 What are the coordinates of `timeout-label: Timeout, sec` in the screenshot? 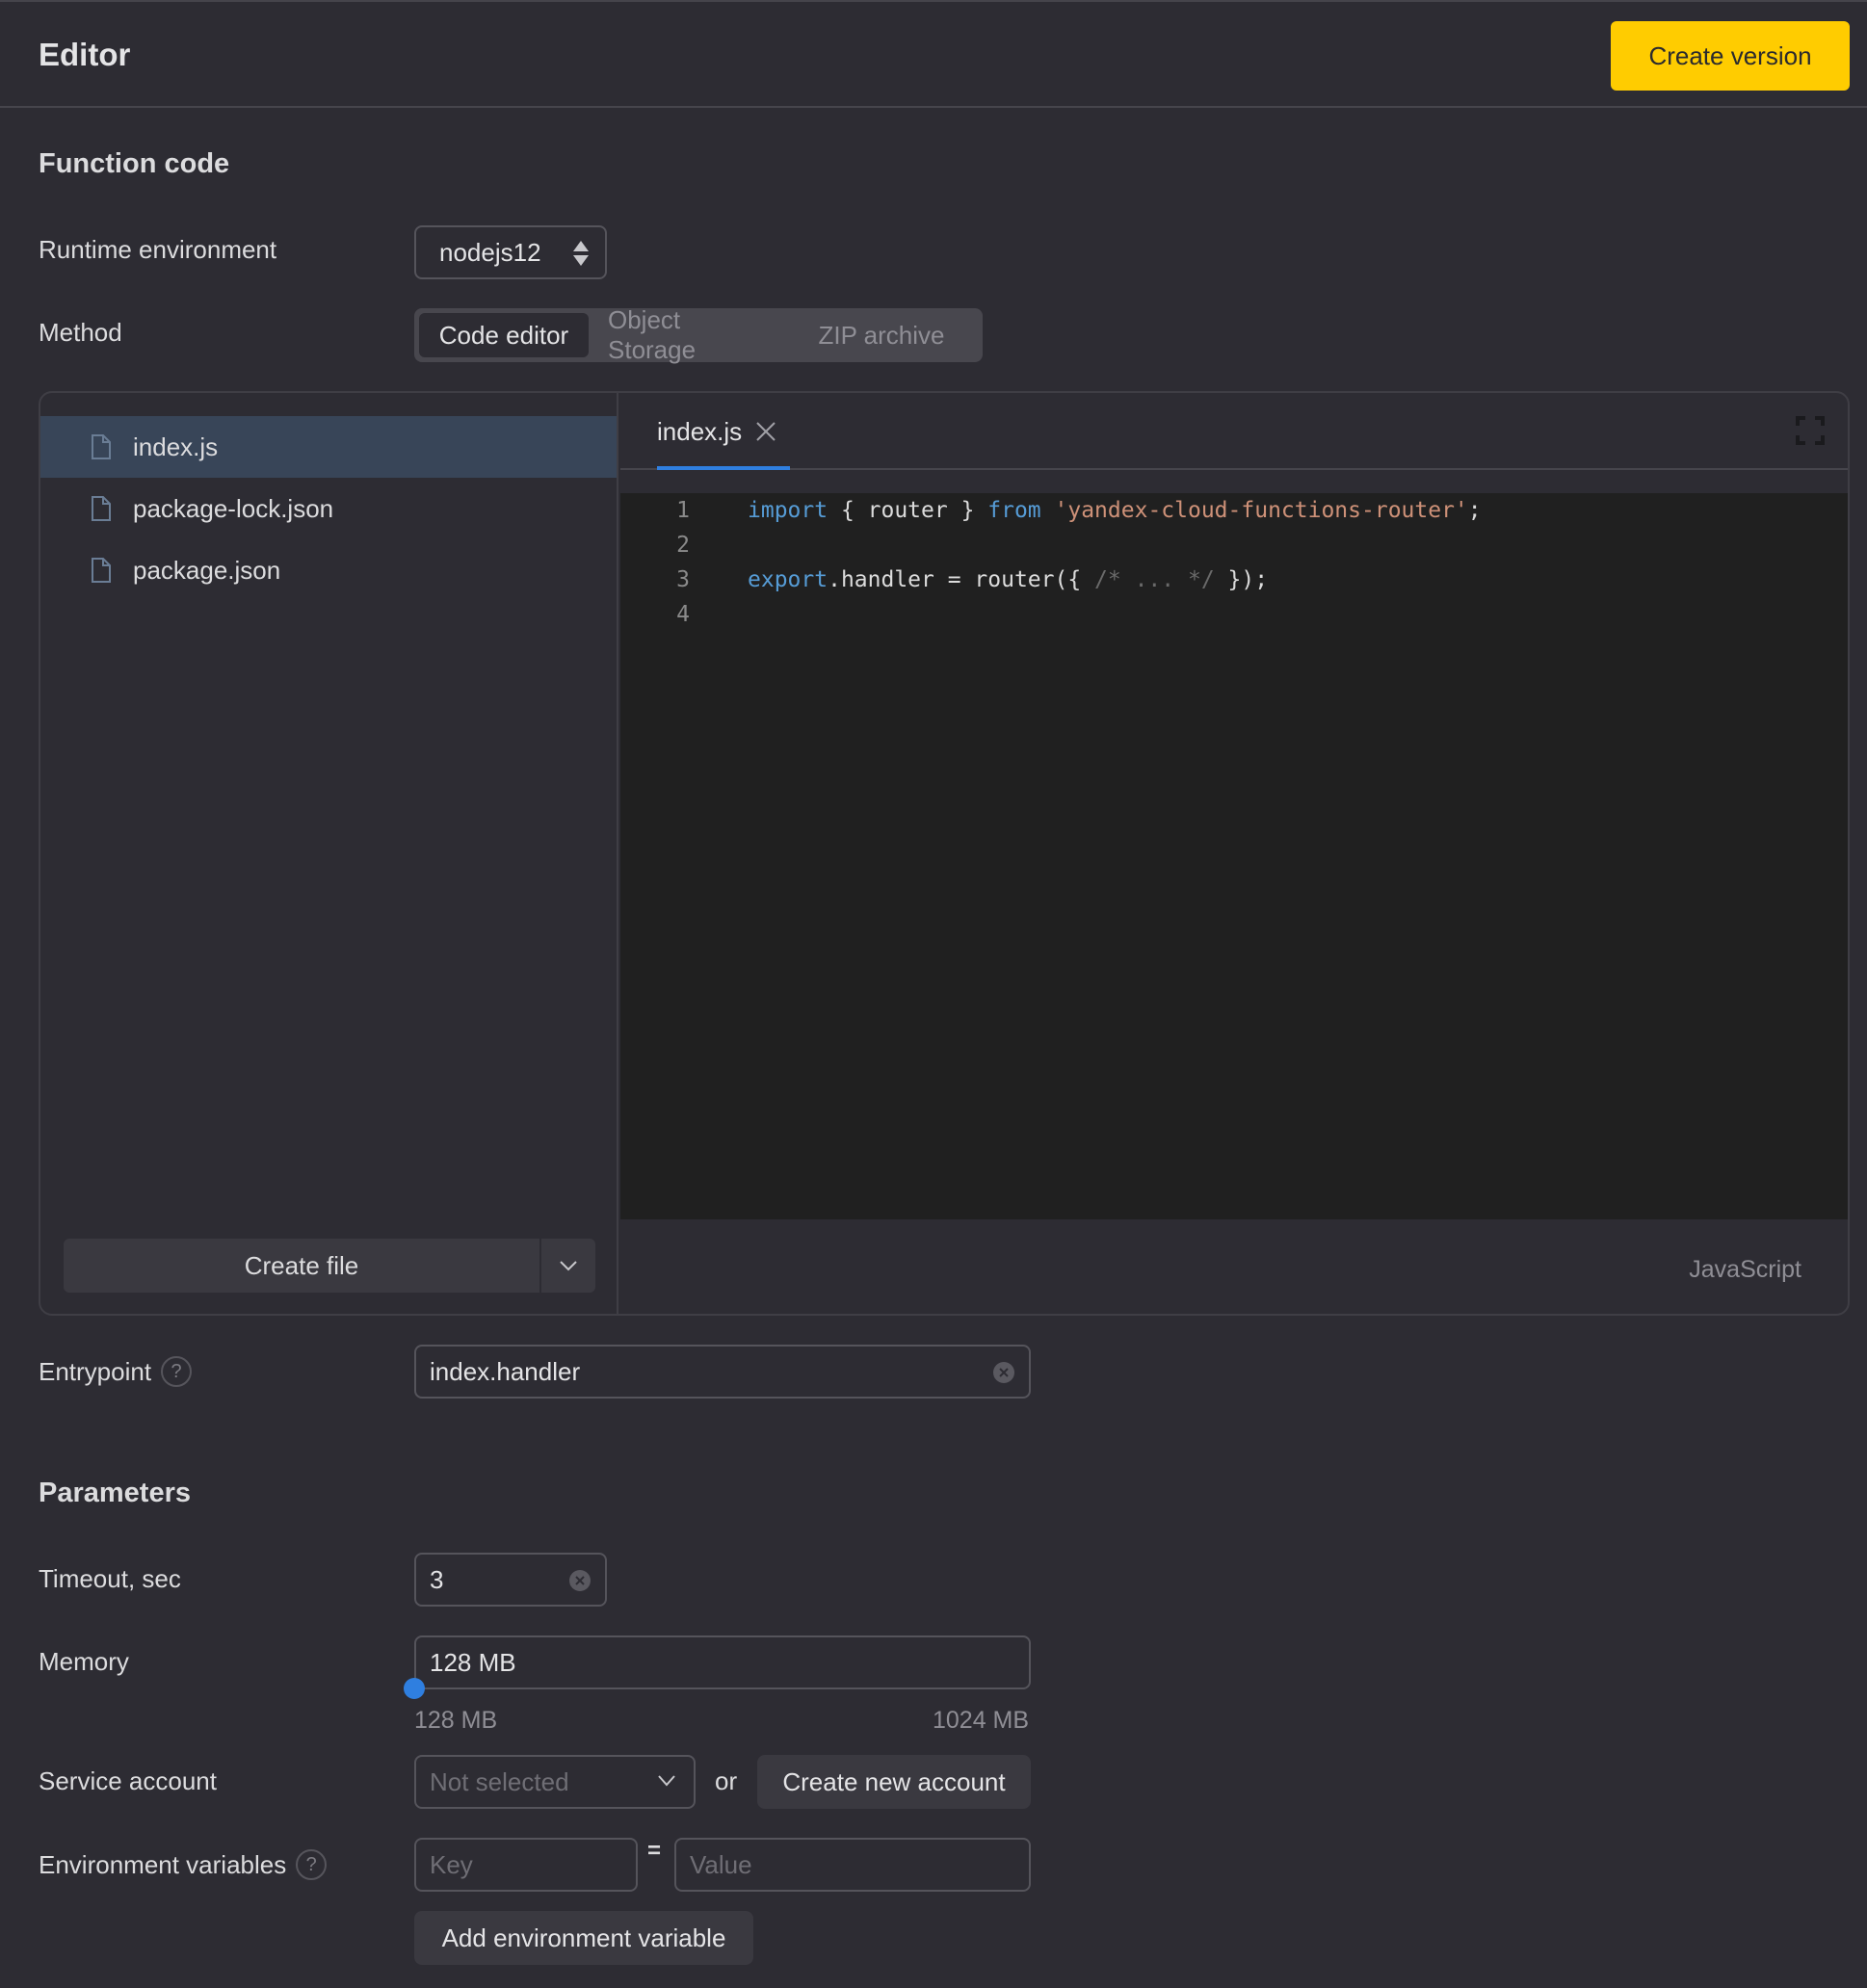 It's located at (110, 1579).